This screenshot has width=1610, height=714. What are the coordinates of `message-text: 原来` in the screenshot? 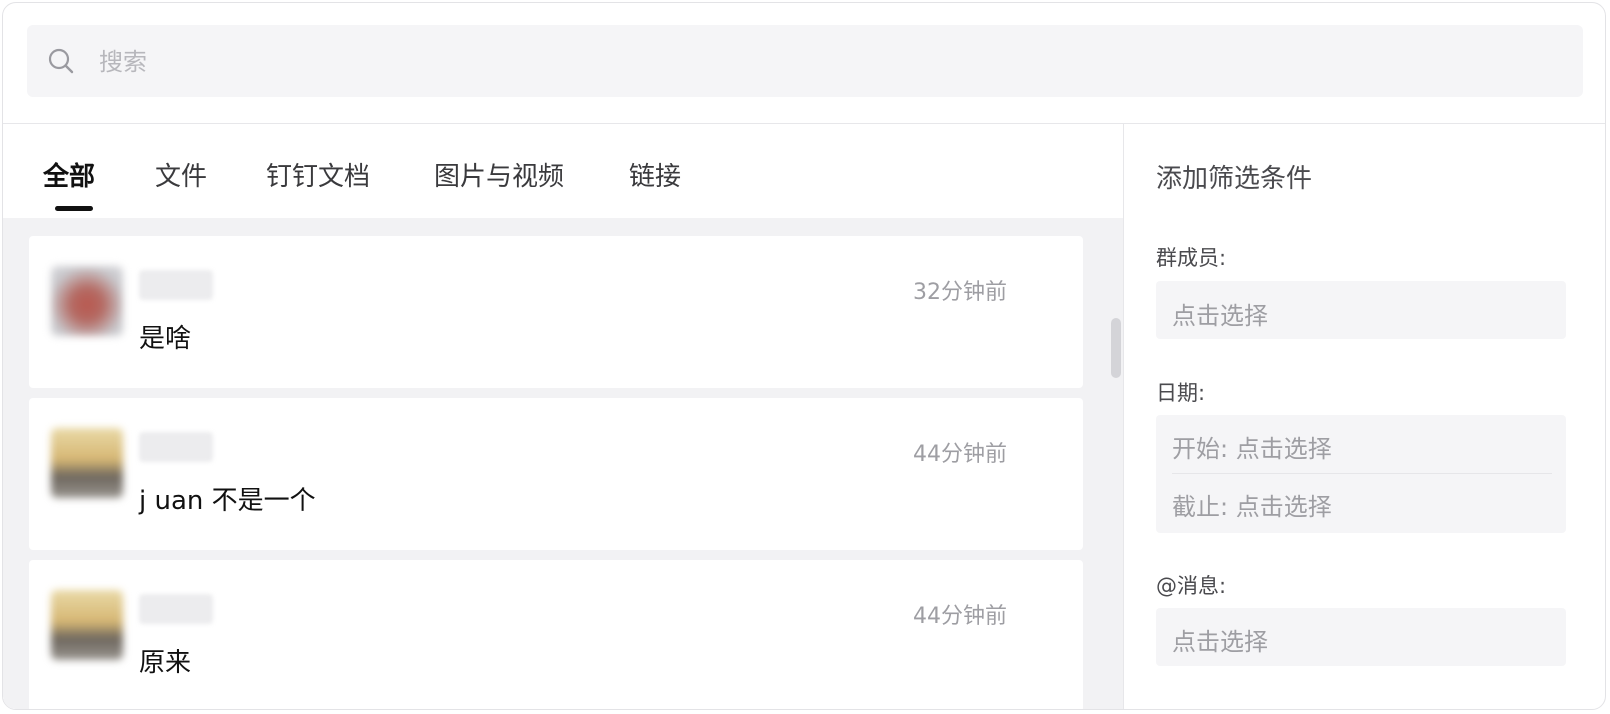 It's located at (165, 663).